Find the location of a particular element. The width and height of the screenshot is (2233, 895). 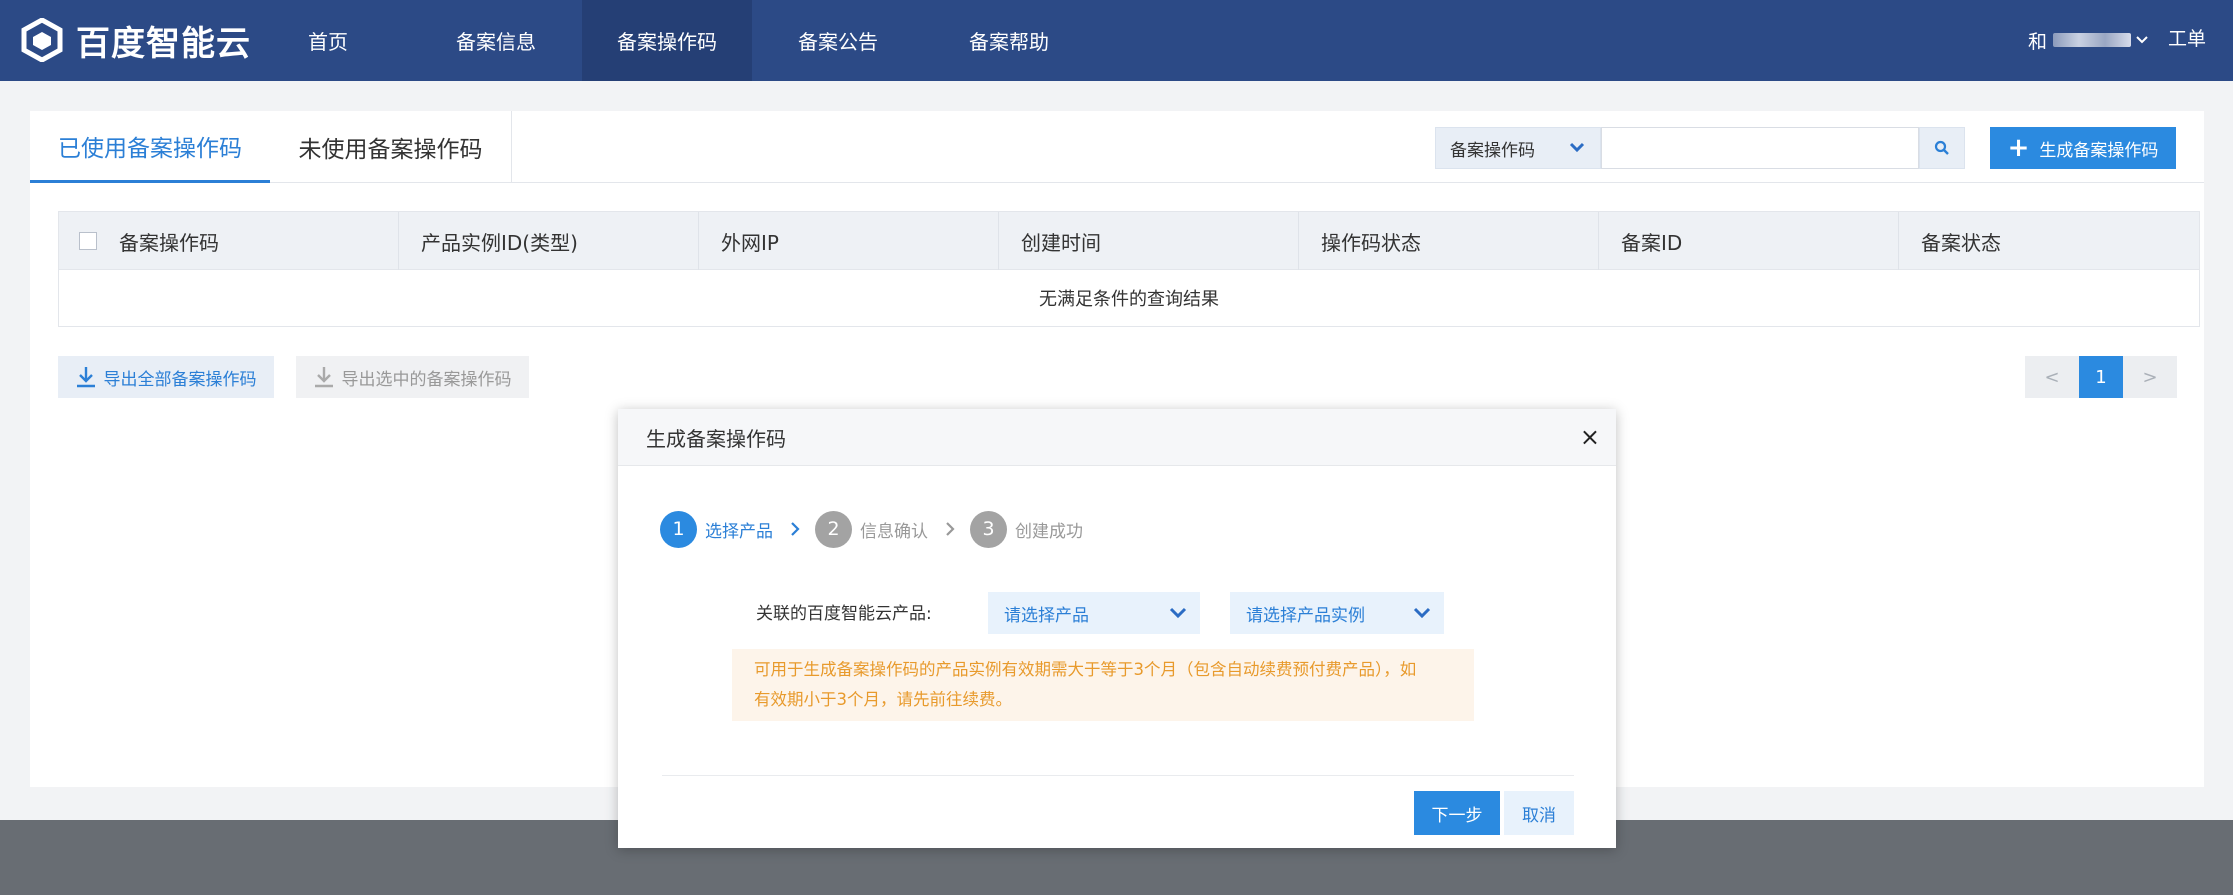

search-type-label: 备案操作码 is located at coordinates (1492, 150).